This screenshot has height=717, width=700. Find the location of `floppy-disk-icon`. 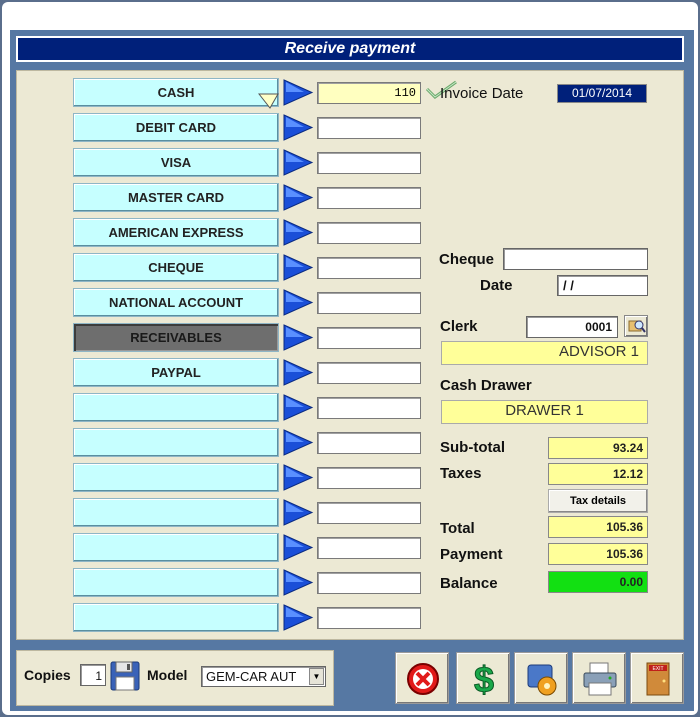

floppy-disk-icon is located at coordinates (125, 676).